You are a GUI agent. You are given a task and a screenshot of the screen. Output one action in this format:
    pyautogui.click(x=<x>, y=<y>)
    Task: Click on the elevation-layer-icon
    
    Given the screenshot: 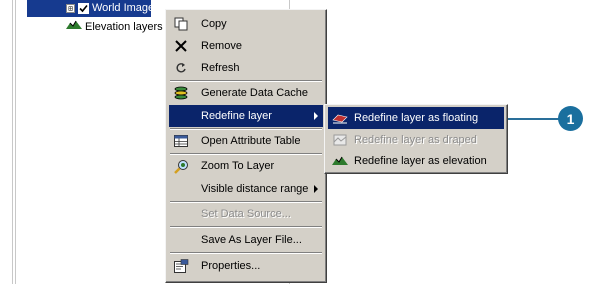 What is the action you would take?
    pyautogui.click(x=340, y=161)
    